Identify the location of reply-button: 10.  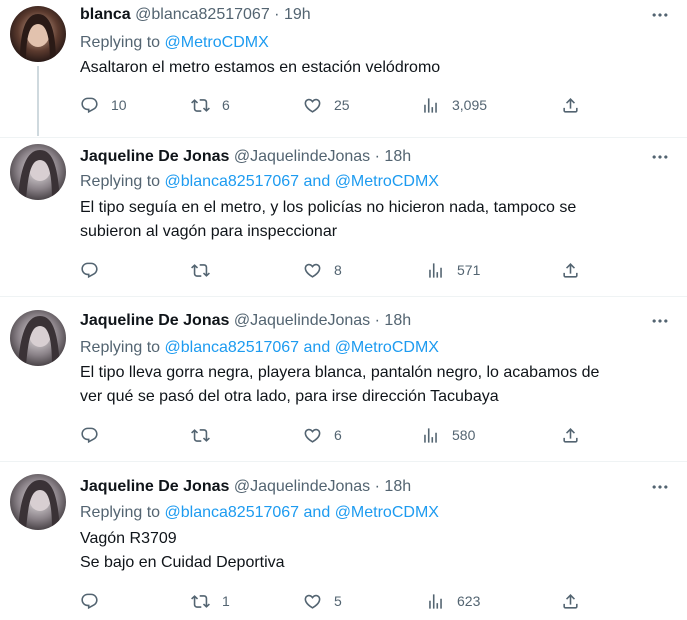
(103, 105).